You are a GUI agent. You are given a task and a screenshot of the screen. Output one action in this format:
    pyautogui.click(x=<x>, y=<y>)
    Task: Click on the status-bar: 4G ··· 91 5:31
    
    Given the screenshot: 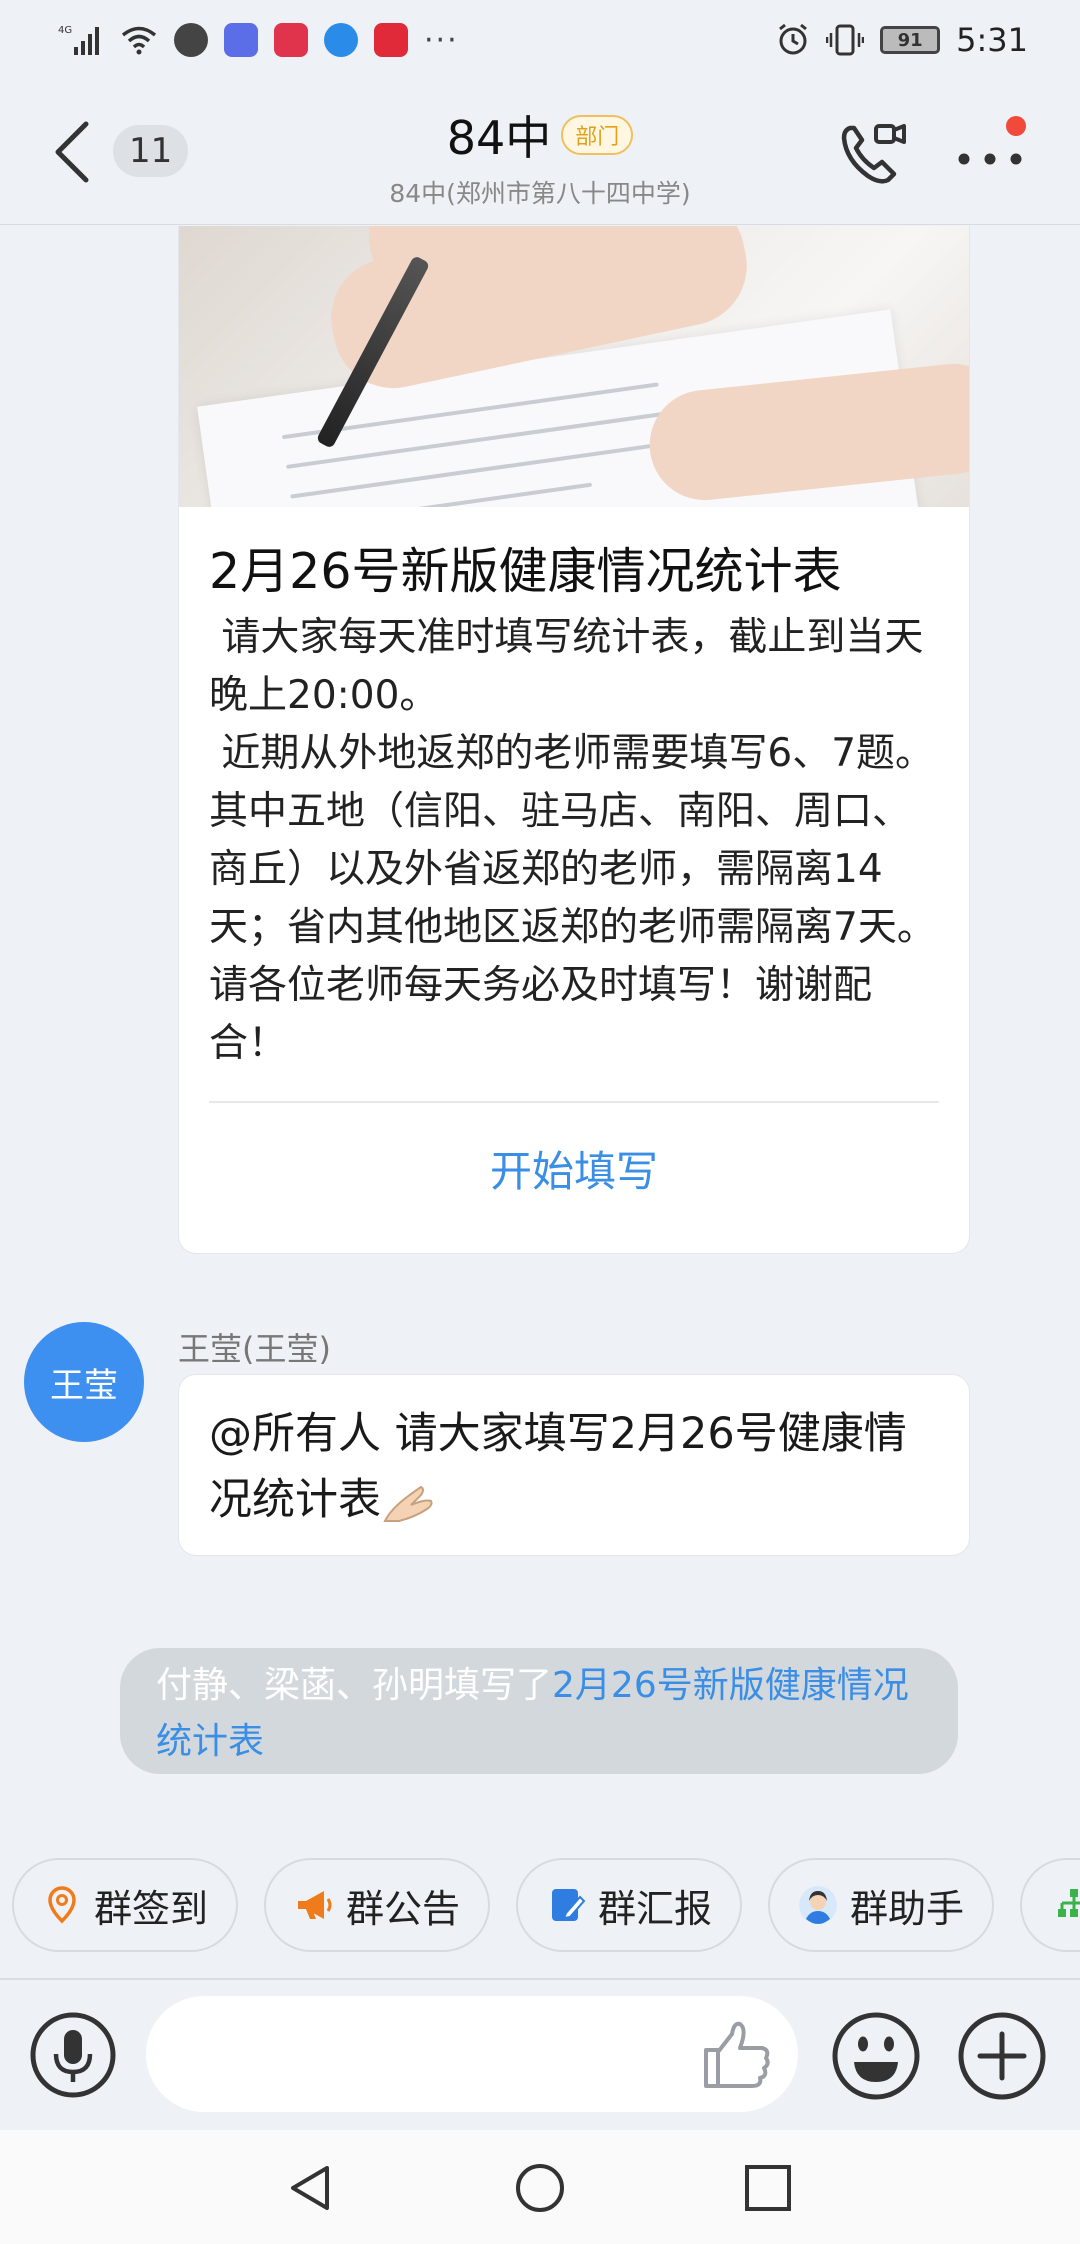 What is the action you would take?
    pyautogui.click(x=540, y=40)
    